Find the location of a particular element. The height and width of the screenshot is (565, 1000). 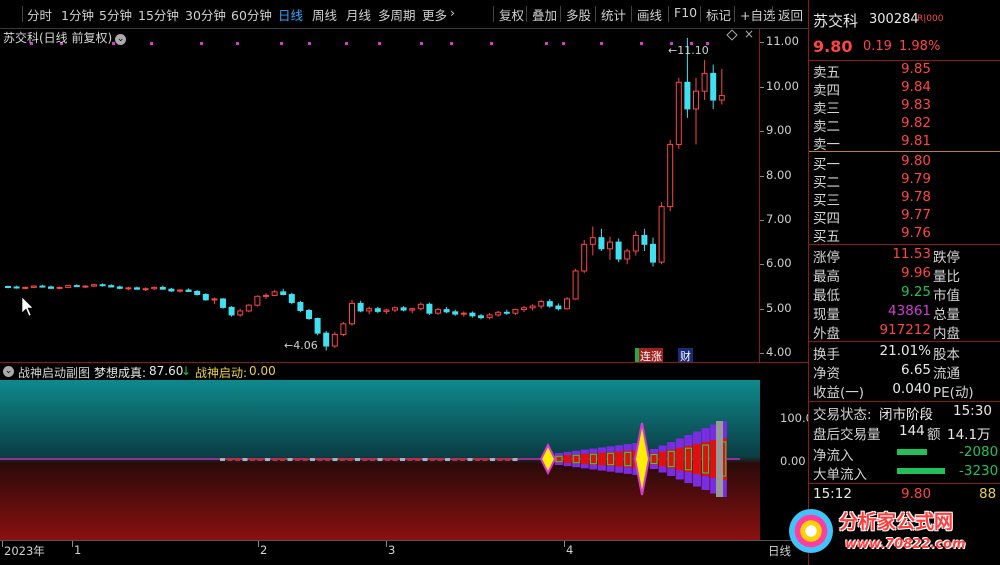

tool-button-7: +自选 is located at coordinates (757, 14).